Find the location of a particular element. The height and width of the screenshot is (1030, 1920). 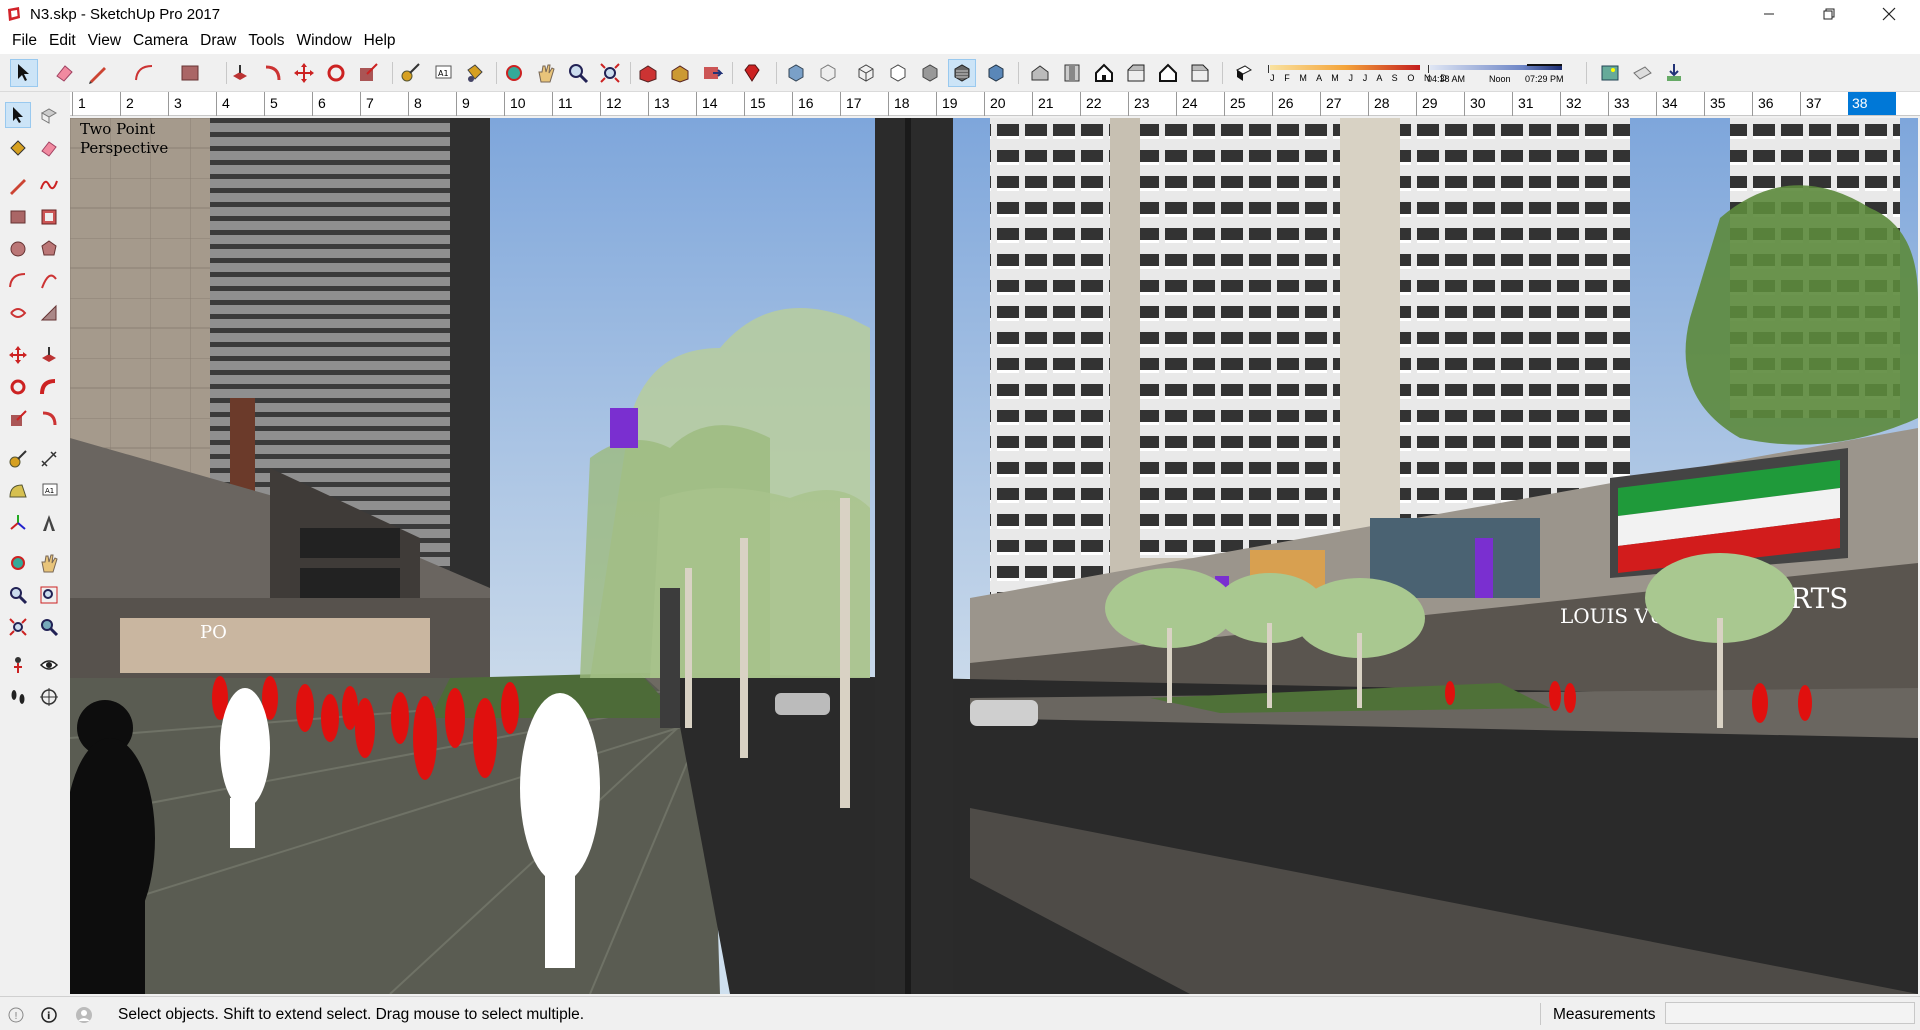

palette-pan-button is located at coordinates (49, 563).